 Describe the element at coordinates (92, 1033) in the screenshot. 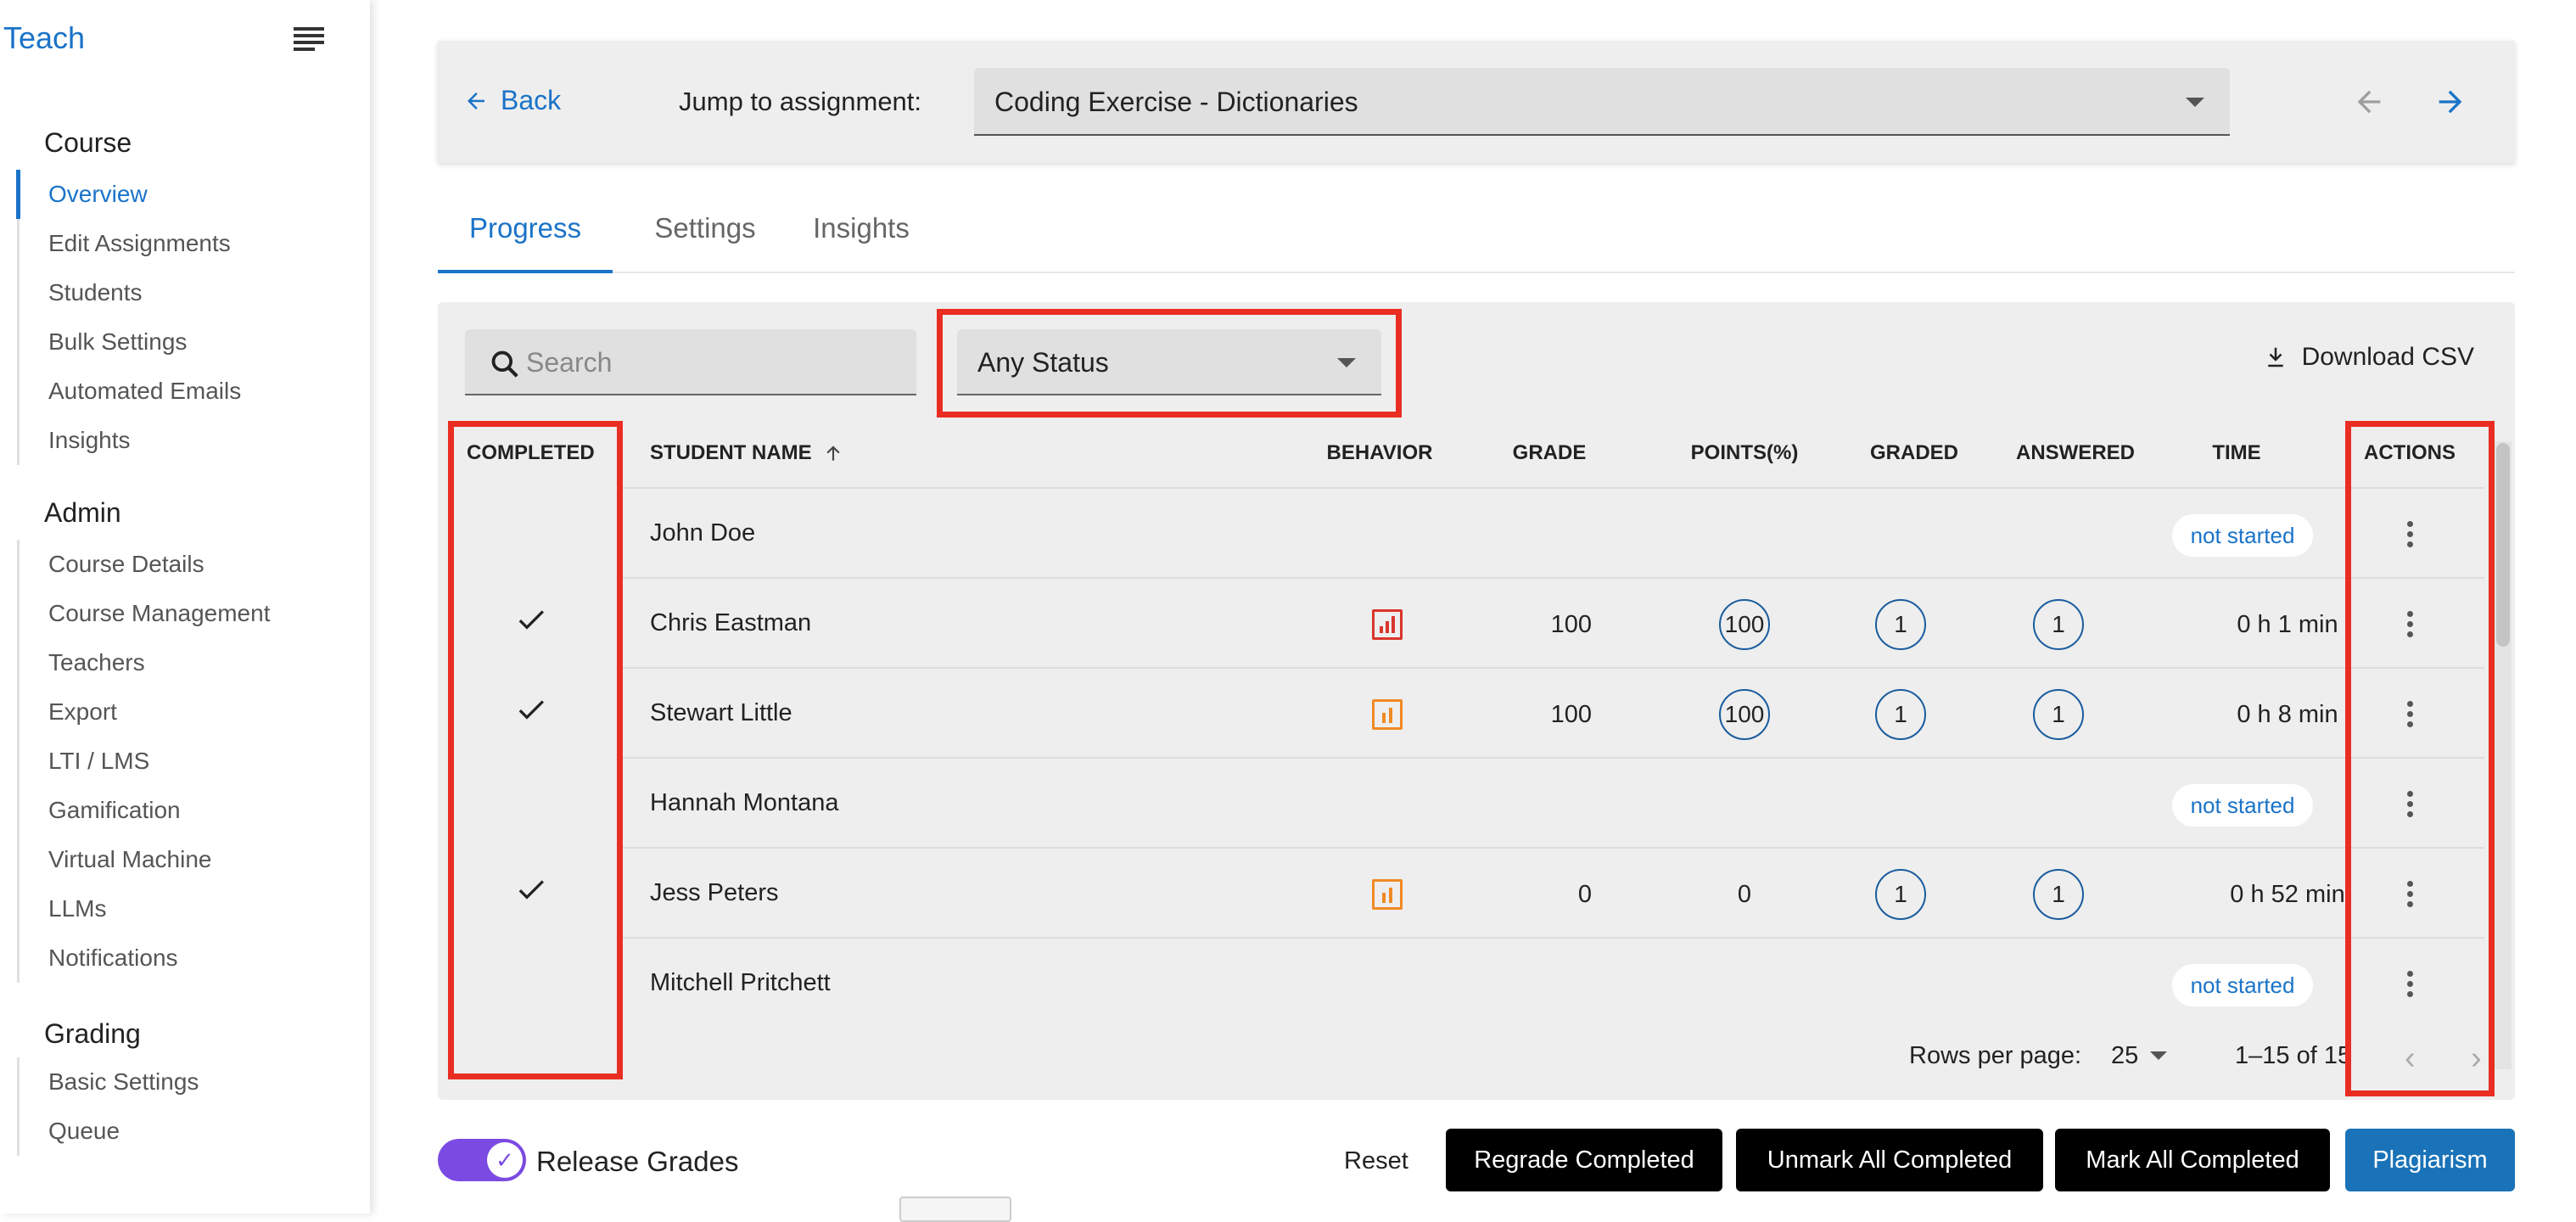

I see `section-title-grading: Grading` at that location.